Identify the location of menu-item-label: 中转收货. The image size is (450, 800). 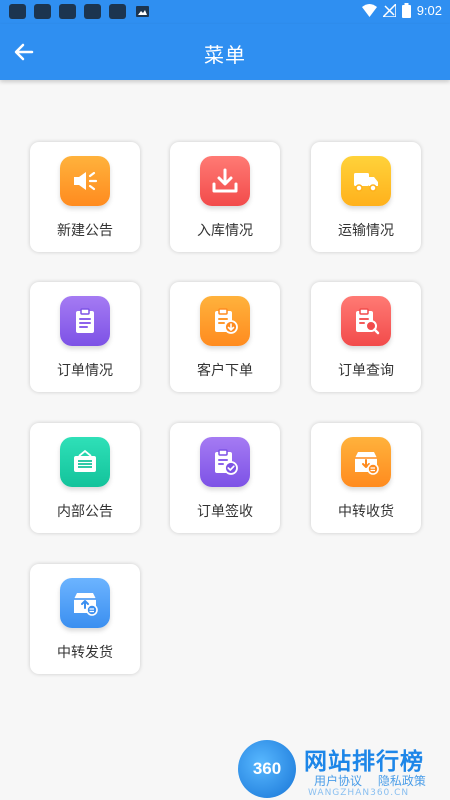
(366, 512).